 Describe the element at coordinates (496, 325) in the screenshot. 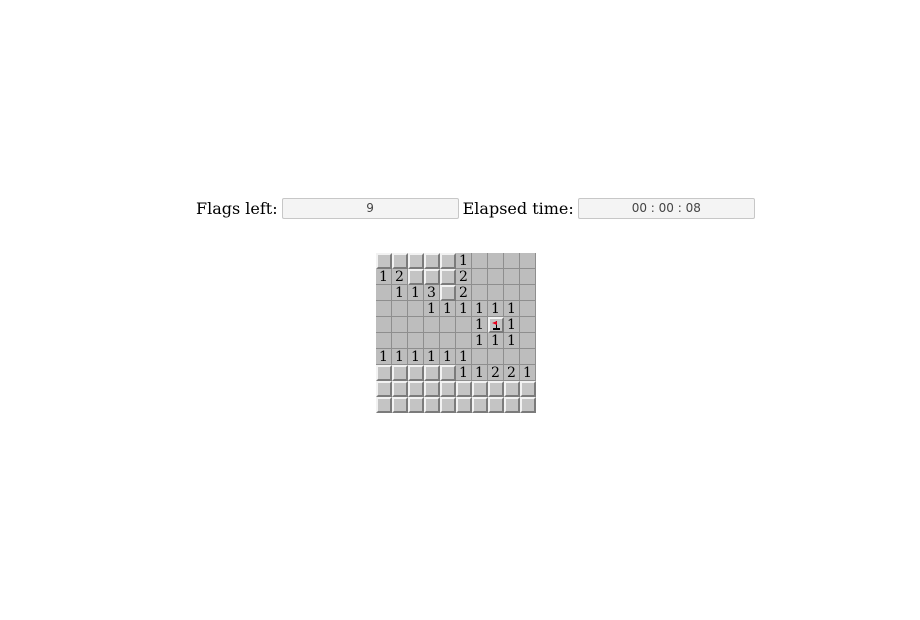

I see `flagged-tile` at that location.